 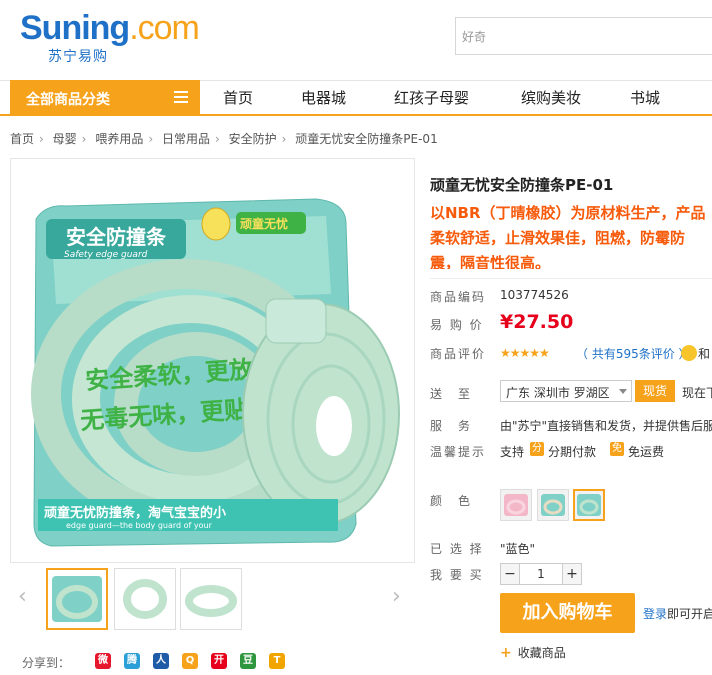 What do you see at coordinates (366, 139) in the screenshot?
I see `breadcrumb-current: 顽童无忧安全防撞条PE-01` at bounding box center [366, 139].